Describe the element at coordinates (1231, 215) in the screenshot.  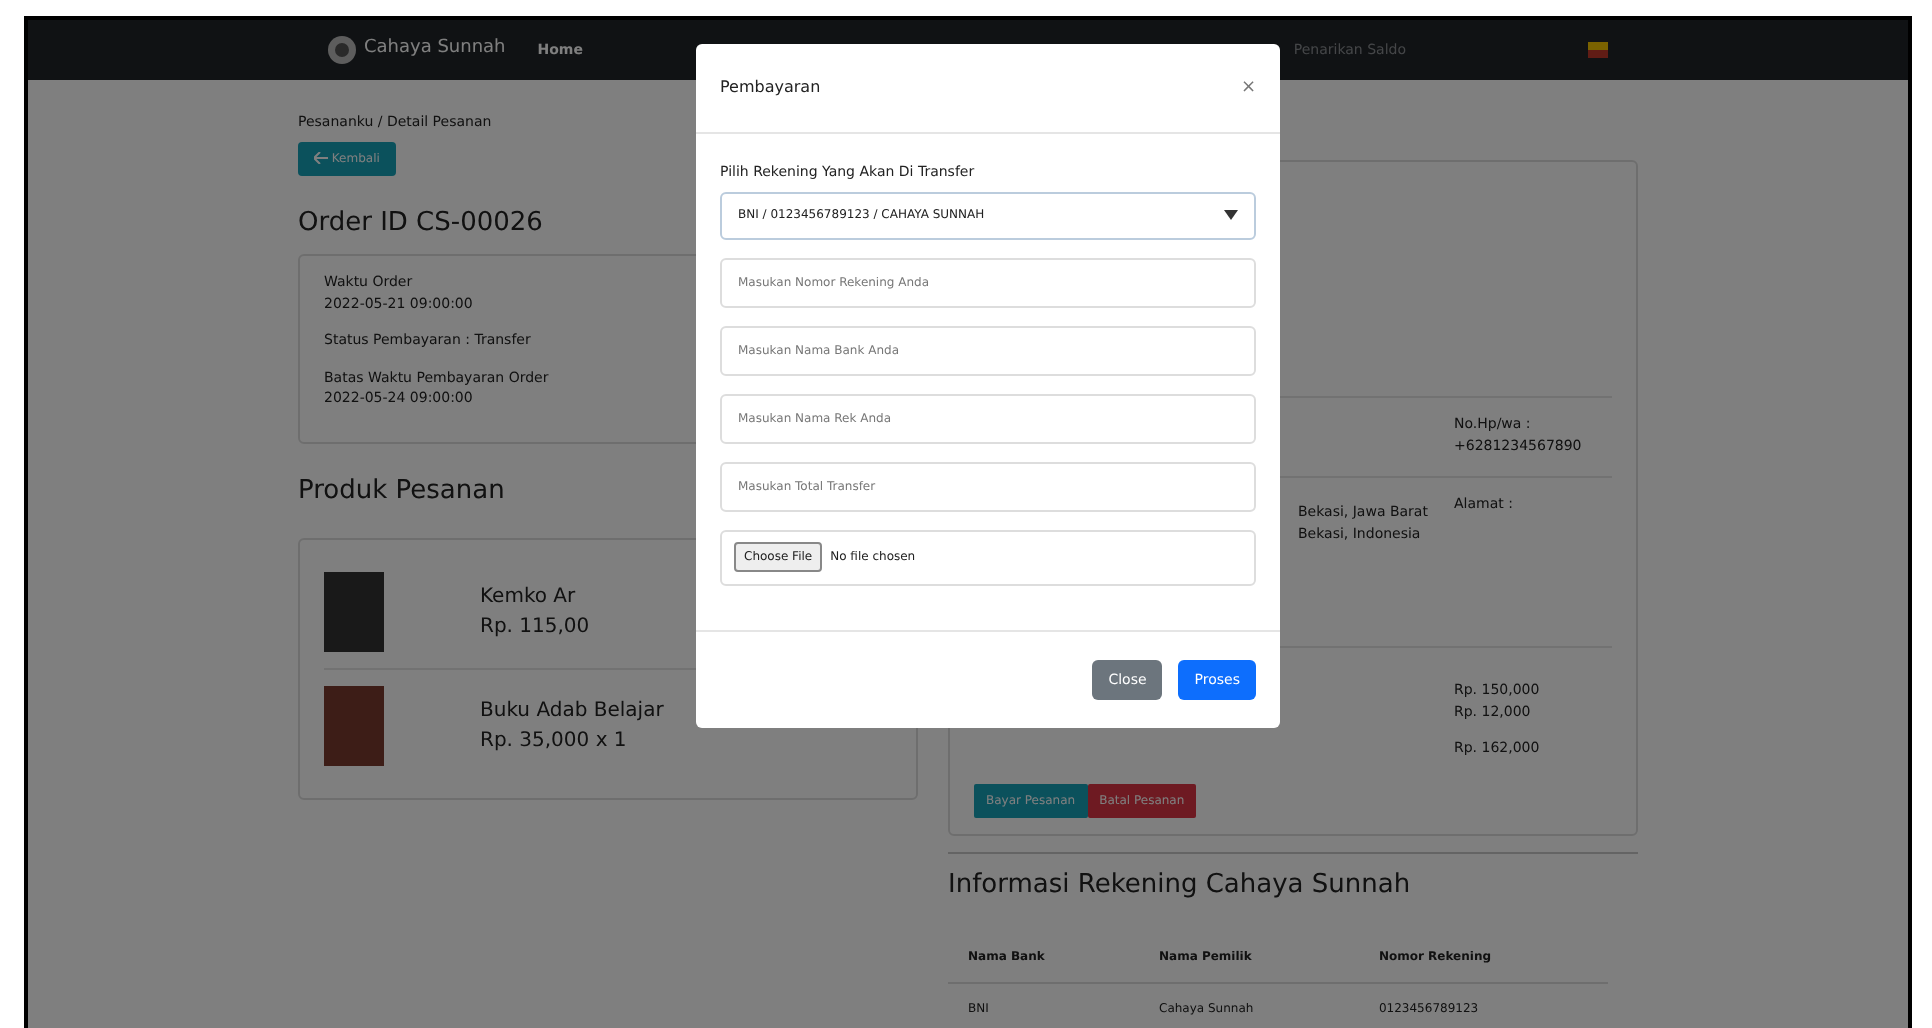
I see `caret-icon` at that location.